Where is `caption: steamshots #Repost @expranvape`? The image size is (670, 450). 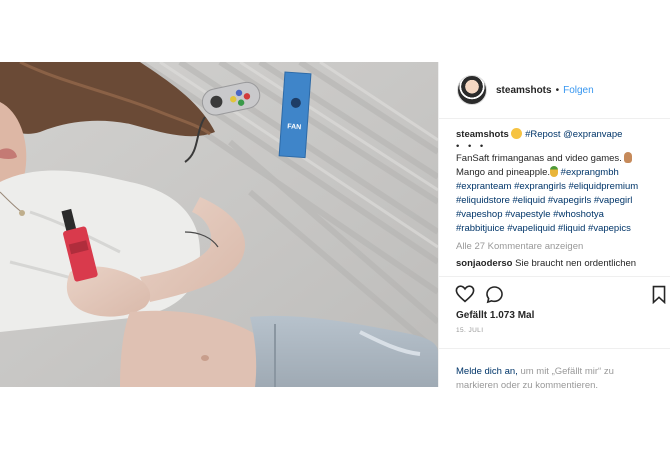
caption: steamshots #Repost @expranvape is located at coordinates (558, 135).